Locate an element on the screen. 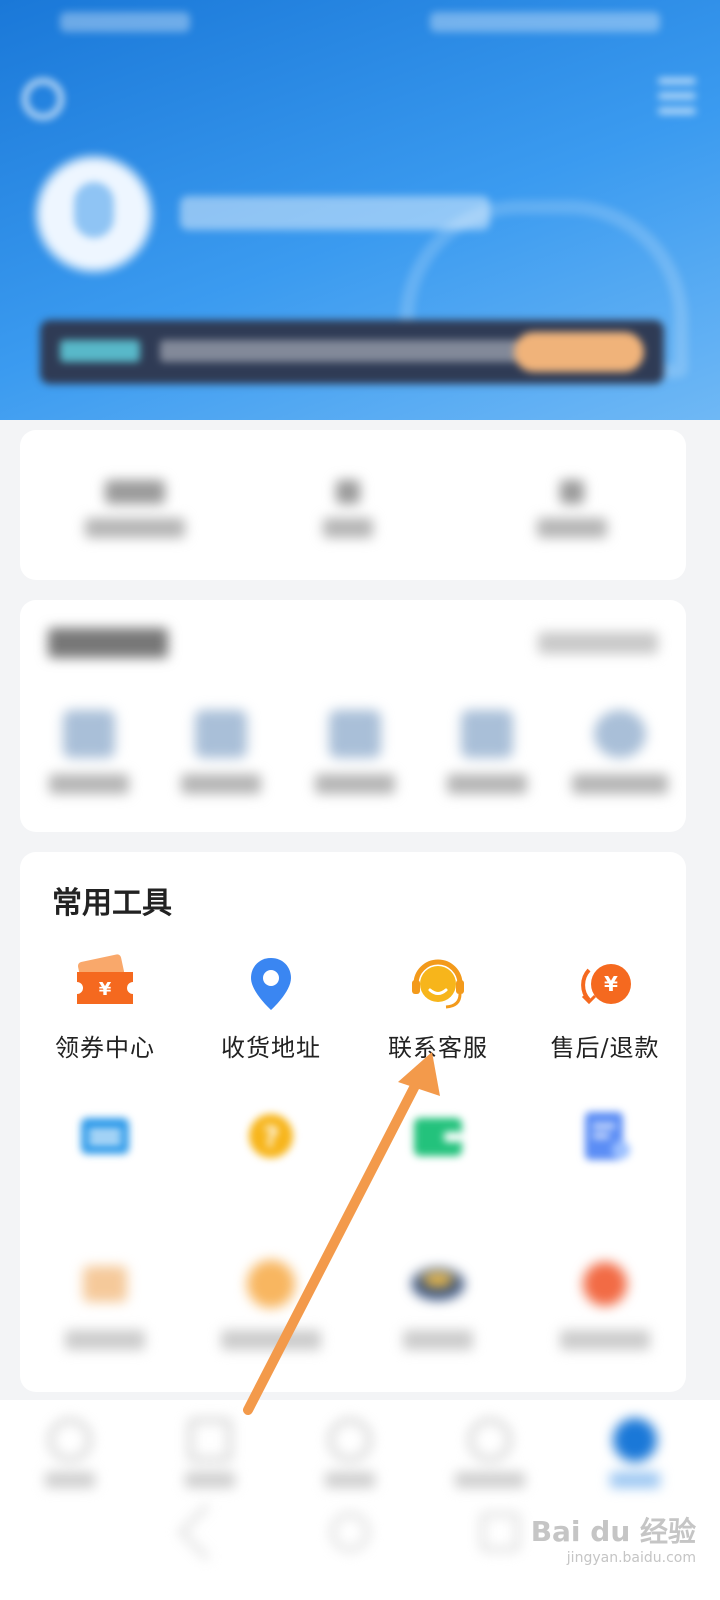  orders-card is located at coordinates (353, 716).